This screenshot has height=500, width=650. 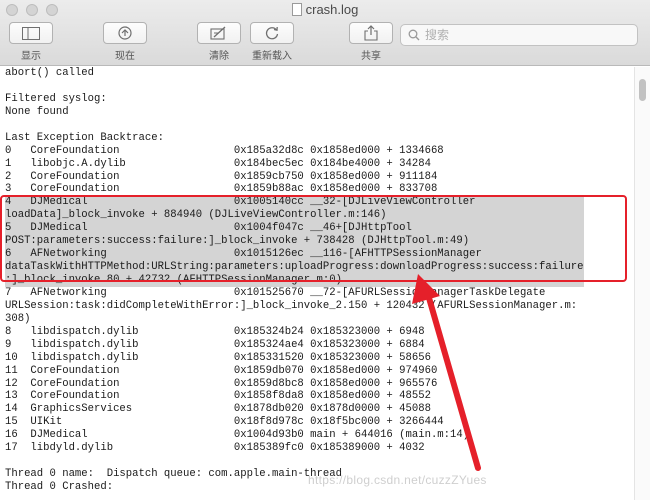 I want to click on window-toolbar: crash.log 显示 现在 清除 重新载入 共享 搜索, so click(x=325, y=33).